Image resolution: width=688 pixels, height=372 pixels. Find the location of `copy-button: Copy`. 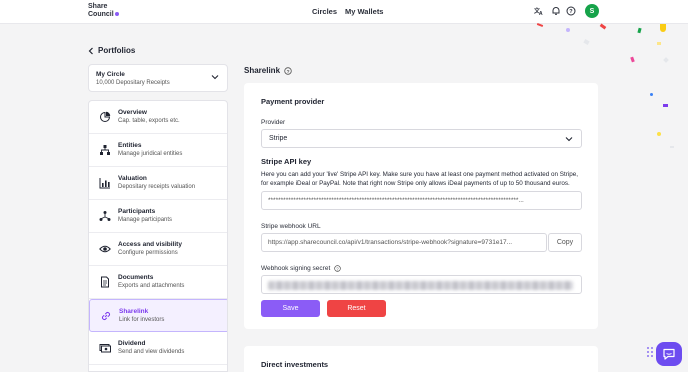

copy-button: Copy is located at coordinates (565, 242).